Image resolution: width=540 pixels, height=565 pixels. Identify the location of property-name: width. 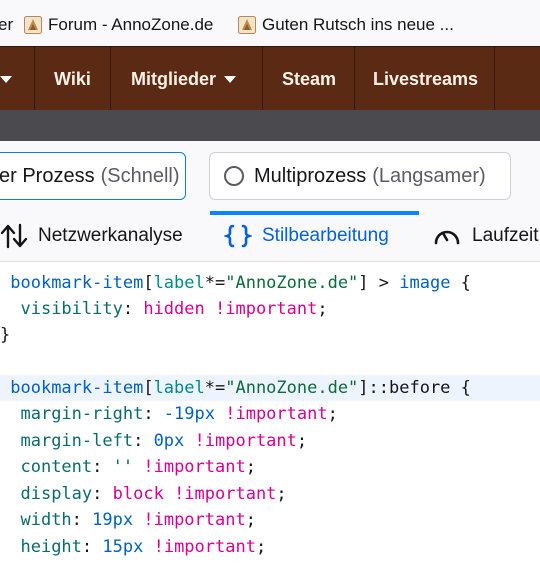
(46, 520).